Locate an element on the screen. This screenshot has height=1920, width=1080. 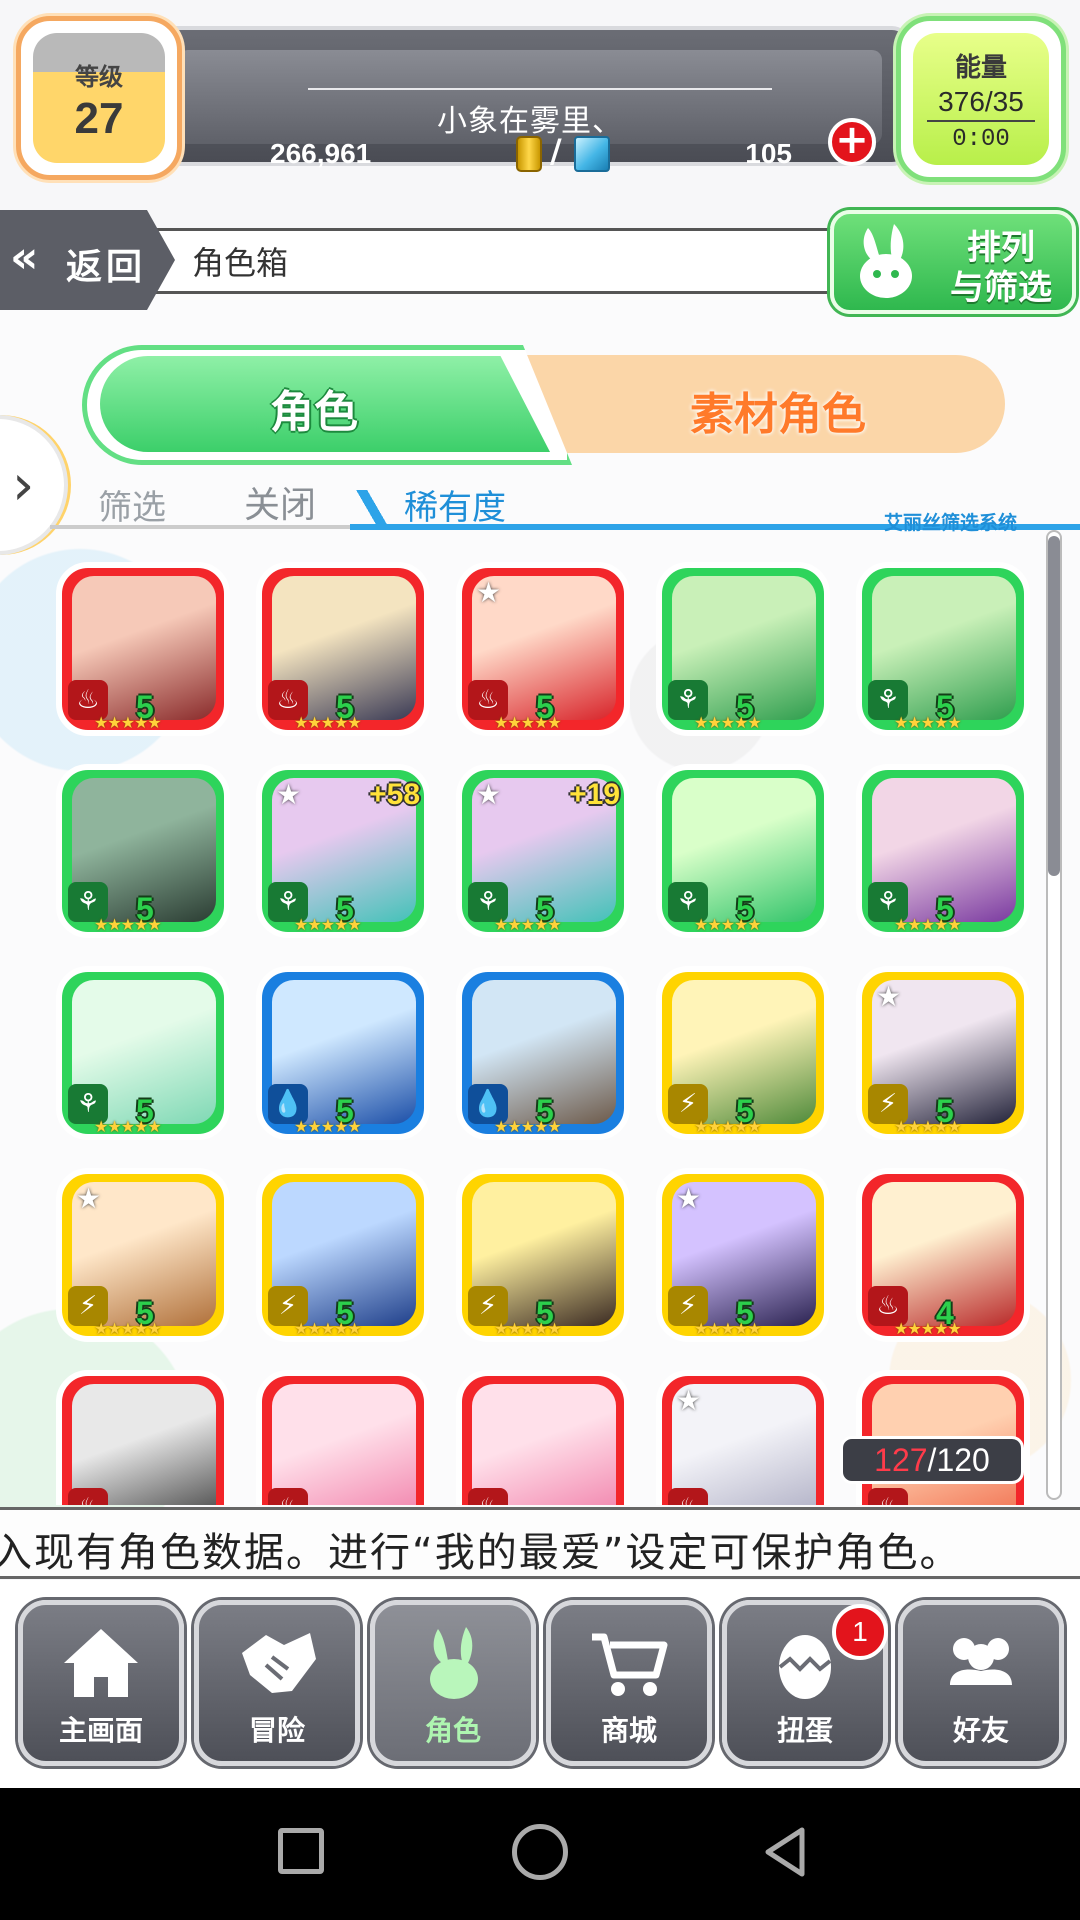
nav-gacha-label: 扭蛋 is located at coordinates (804, 1730).